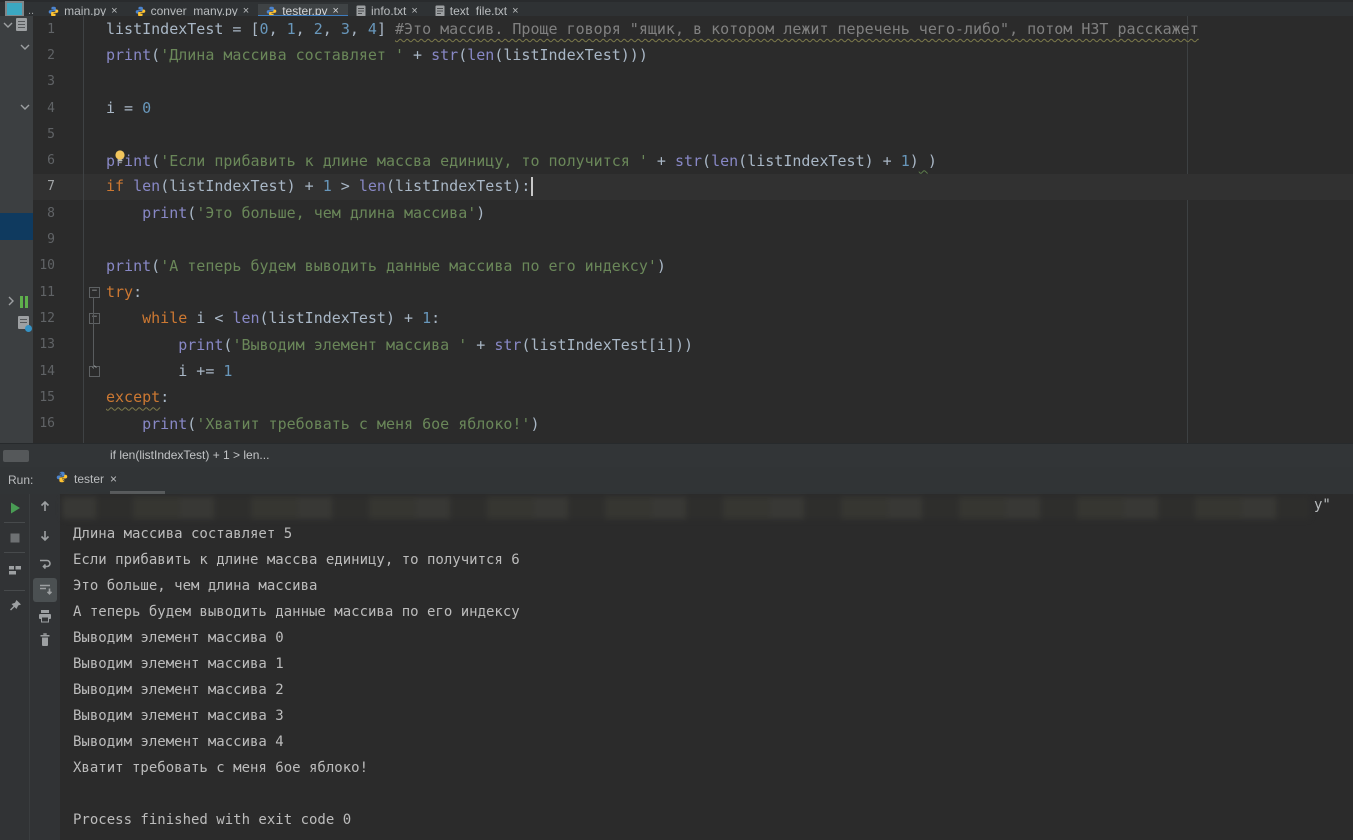 This screenshot has height=840, width=1353. What do you see at coordinates (45, 536) in the screenshot?
I see `down-stack-button` at bounding box center [45, 536].